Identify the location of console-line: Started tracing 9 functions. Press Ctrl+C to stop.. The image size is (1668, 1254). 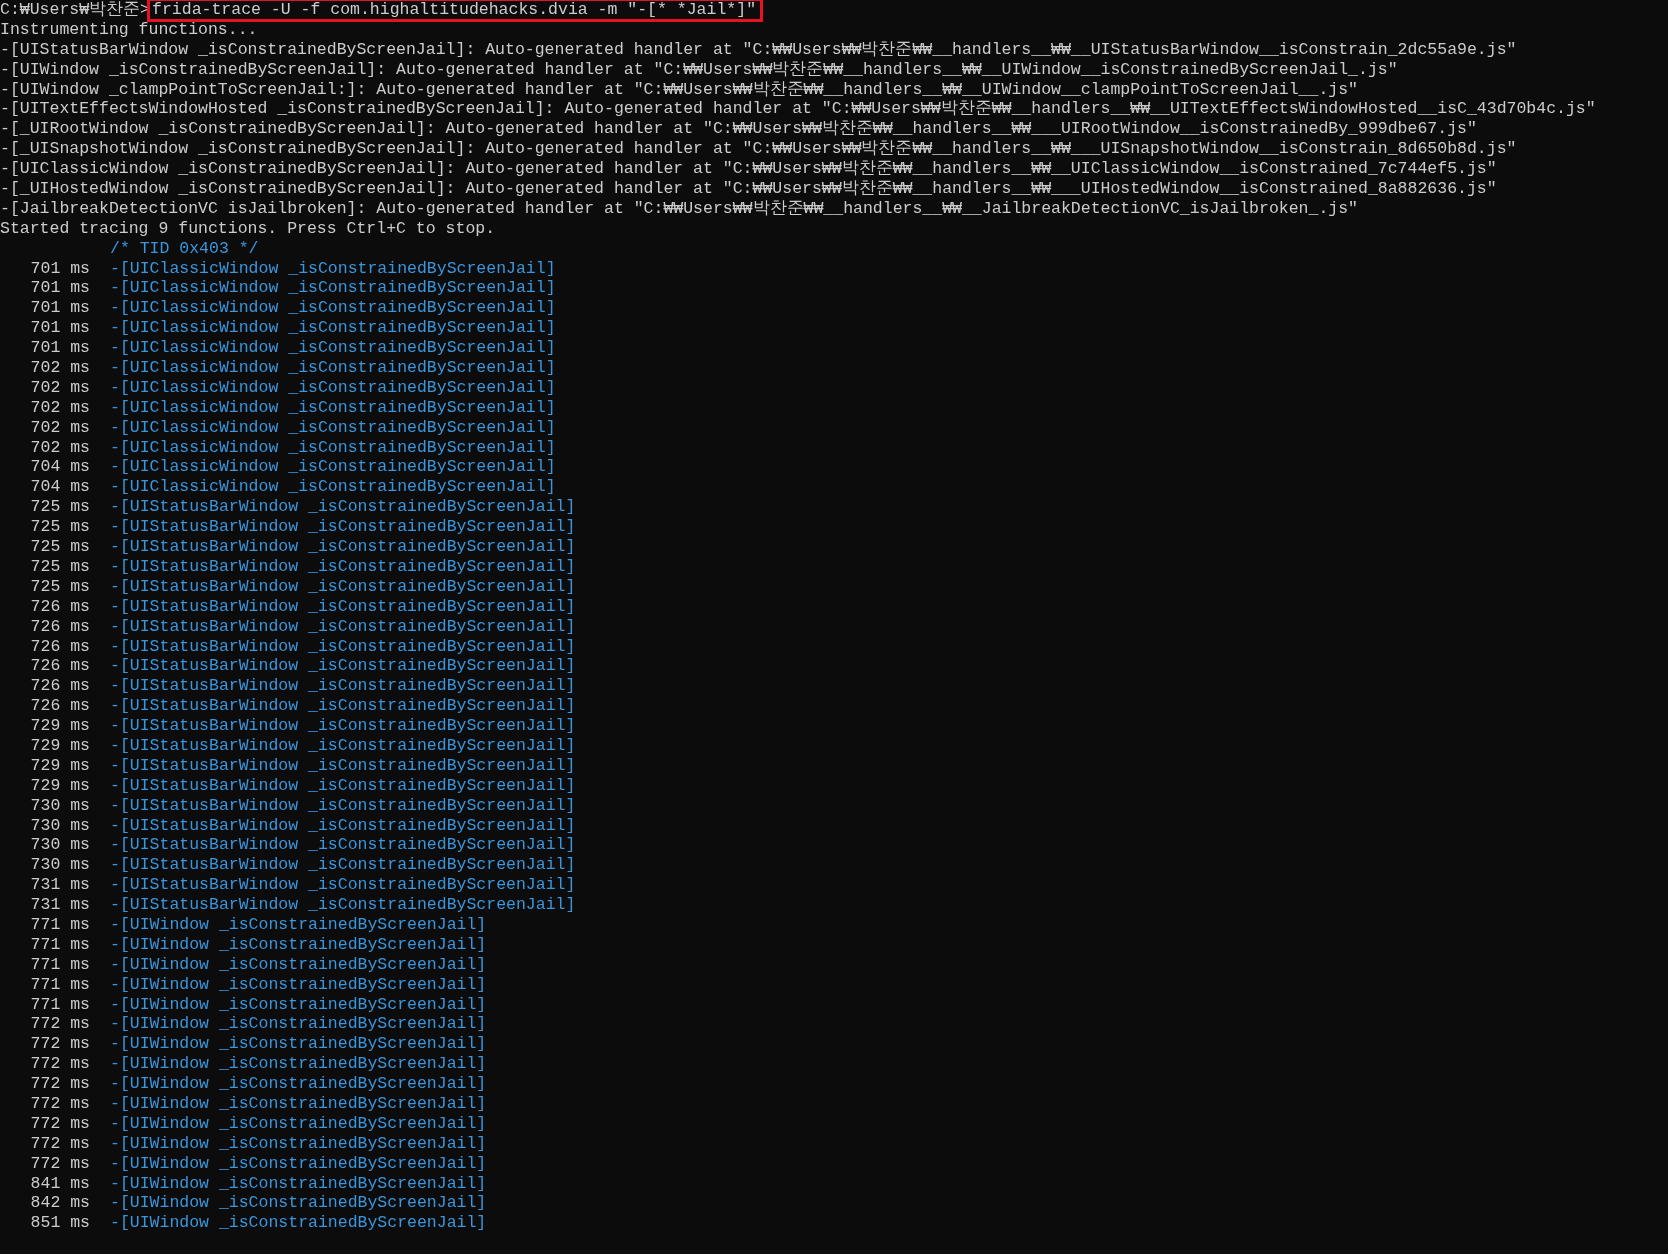
(248, 228).